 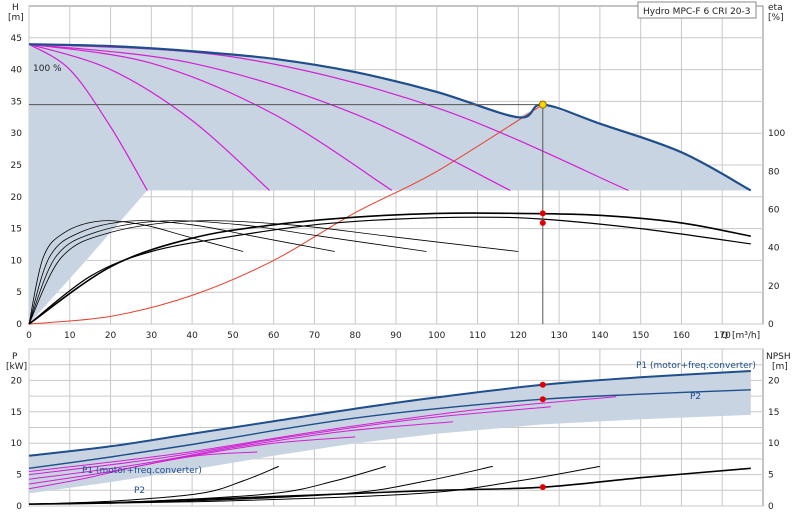 I want to click on x-axis-label-q: Q, so click(x=724, y=336).